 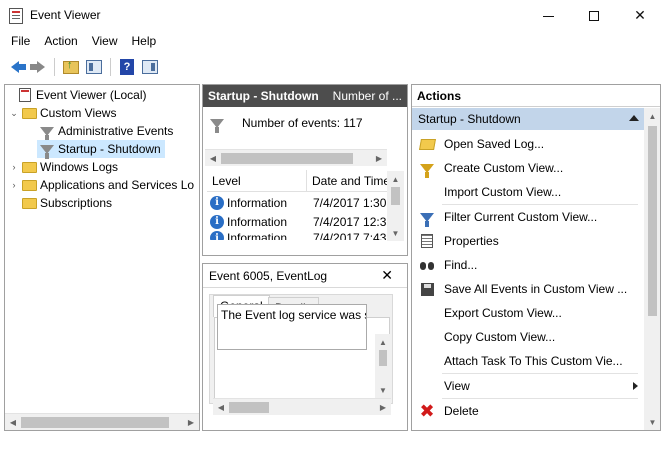 I want to click on tree-item-event-viewer-local: Event Viewer (Local), so click(x=76, y=95).